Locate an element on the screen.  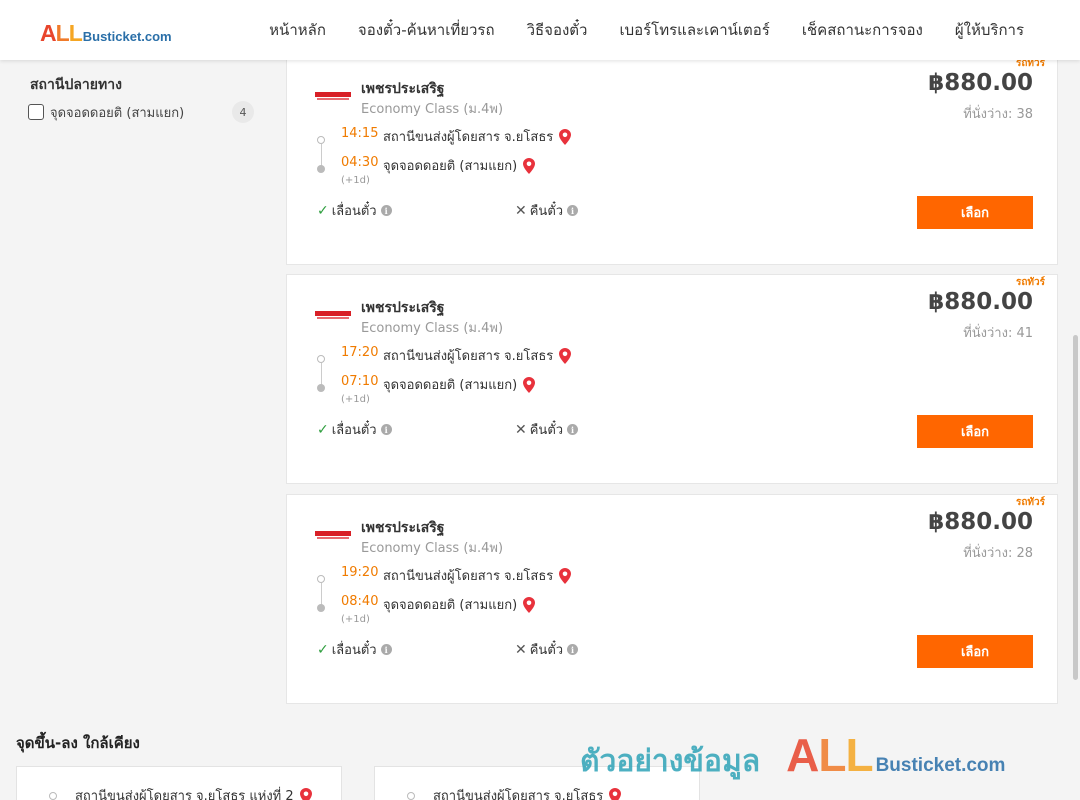
nearby-stop-name: สถานีขนส่งผู้โดยสาร จ.ยโสธร is located at coordinates (518, 794).